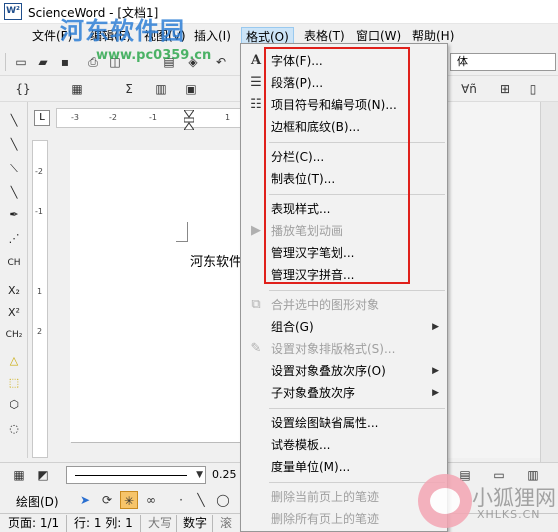 Image resolution: width=558 pixels, height=532 pixels. What do you see at coordinates (14, 335) in the screenshot?
I see `chem-ch2-icon: CH₂` at bounding box center [14, 335].